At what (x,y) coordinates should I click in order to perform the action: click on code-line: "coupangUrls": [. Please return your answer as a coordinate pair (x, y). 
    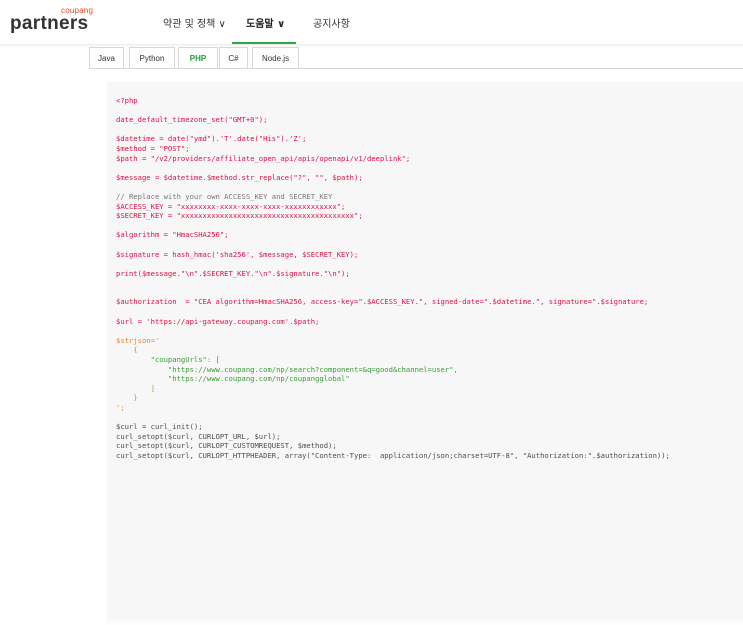
    Looking at the image, I should click on (168, 360).